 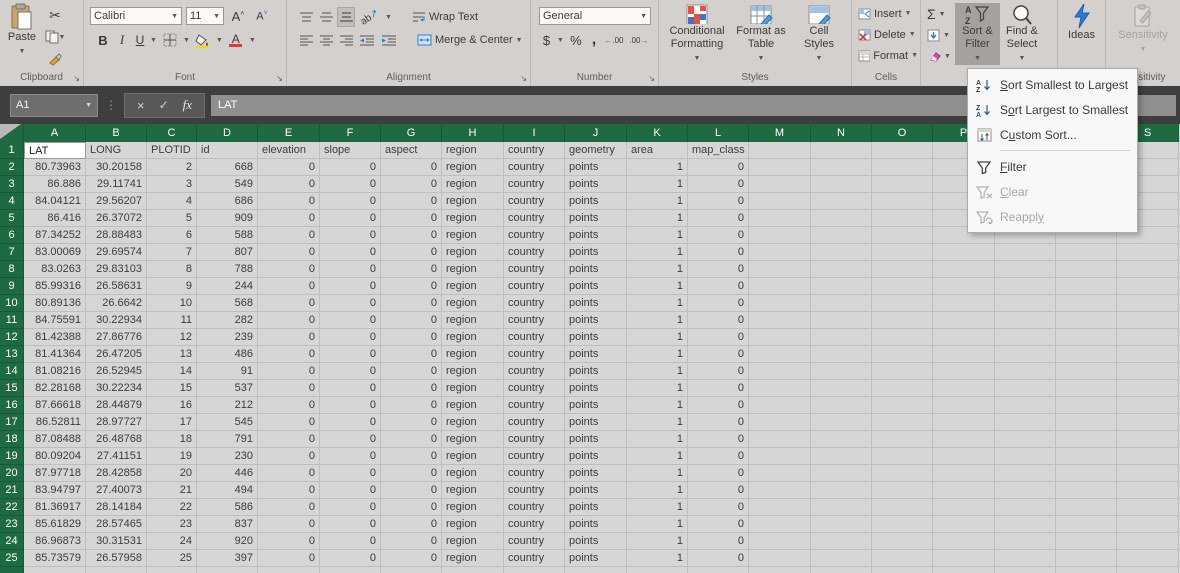 What do you see at coordinates (964, 371) in the screenshot?
I see `cell-P14` at bounding box center [964, 371].